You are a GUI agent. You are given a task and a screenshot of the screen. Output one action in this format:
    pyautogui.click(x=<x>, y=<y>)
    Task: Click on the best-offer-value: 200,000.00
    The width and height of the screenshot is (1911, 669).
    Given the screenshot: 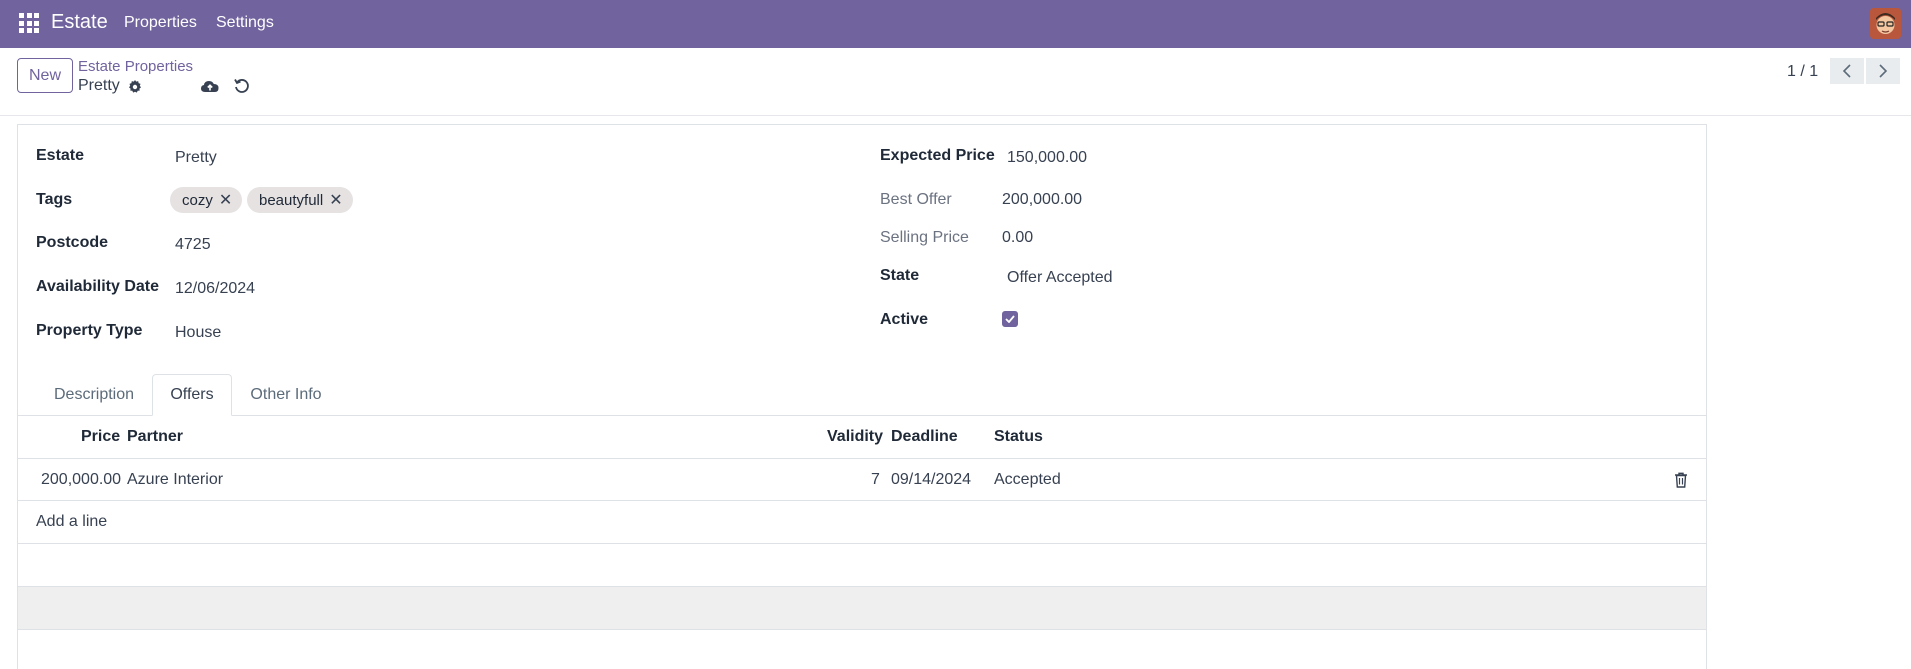 What is the action you would take?
    pyautogui.click(x=1042, y=199)
    